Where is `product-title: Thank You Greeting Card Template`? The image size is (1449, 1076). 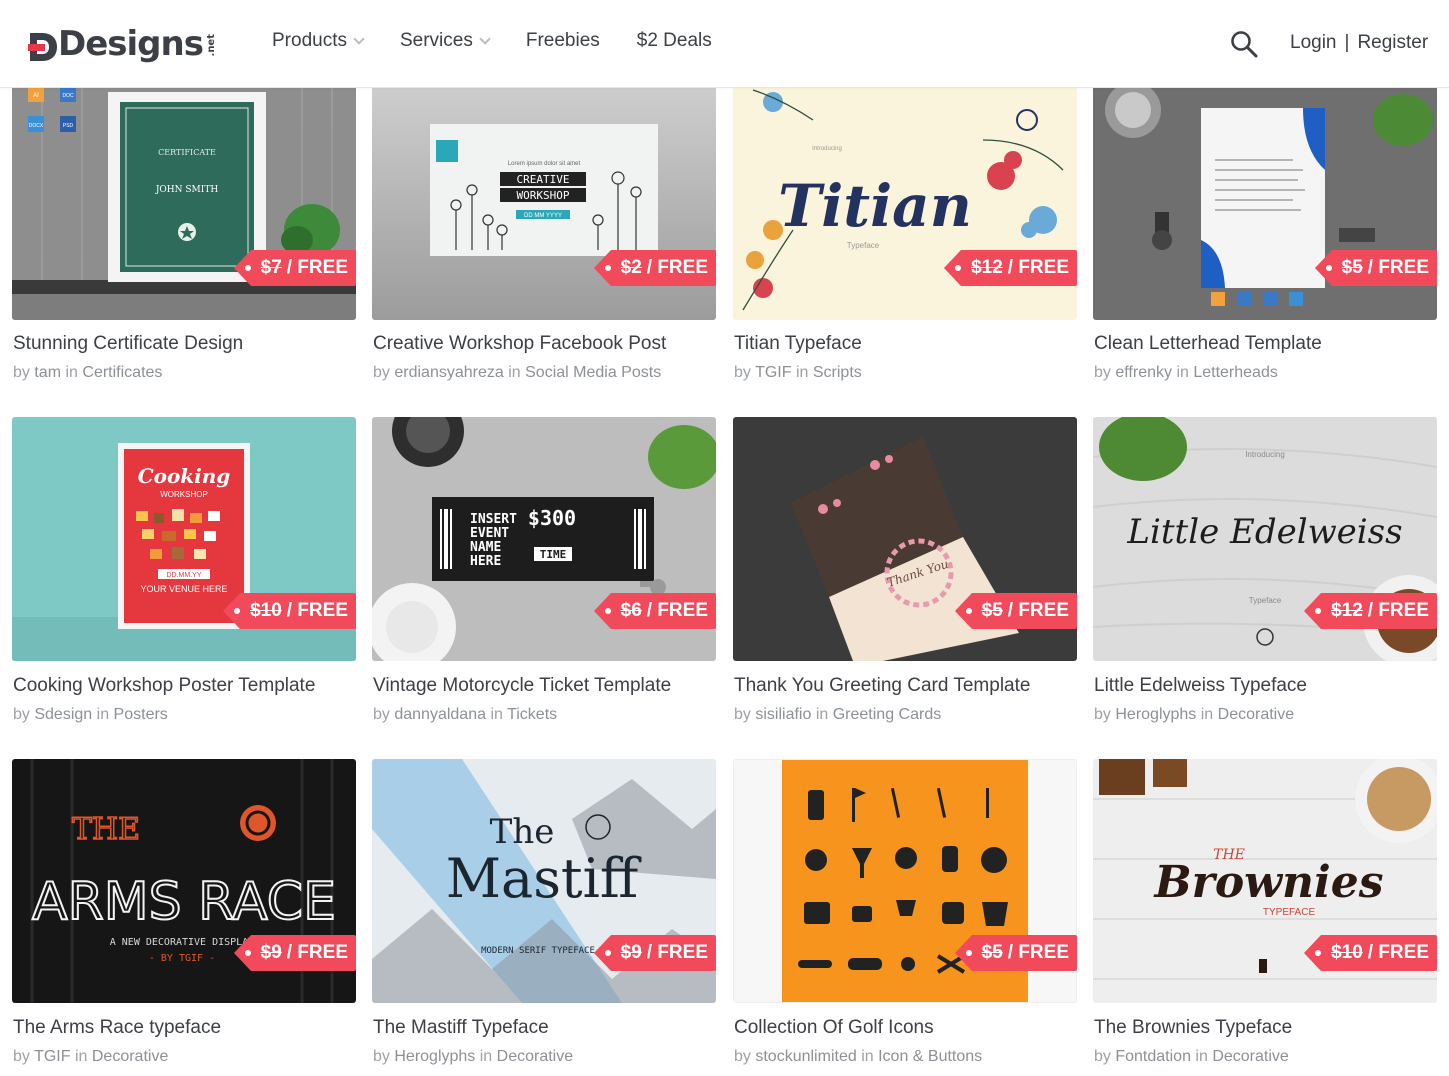 product-title: Thank You Greeting Card Template is located at coordinates (882, 686).